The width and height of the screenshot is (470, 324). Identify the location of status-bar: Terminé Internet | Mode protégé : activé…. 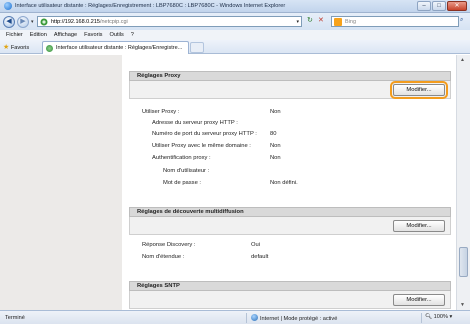
(235, 317).